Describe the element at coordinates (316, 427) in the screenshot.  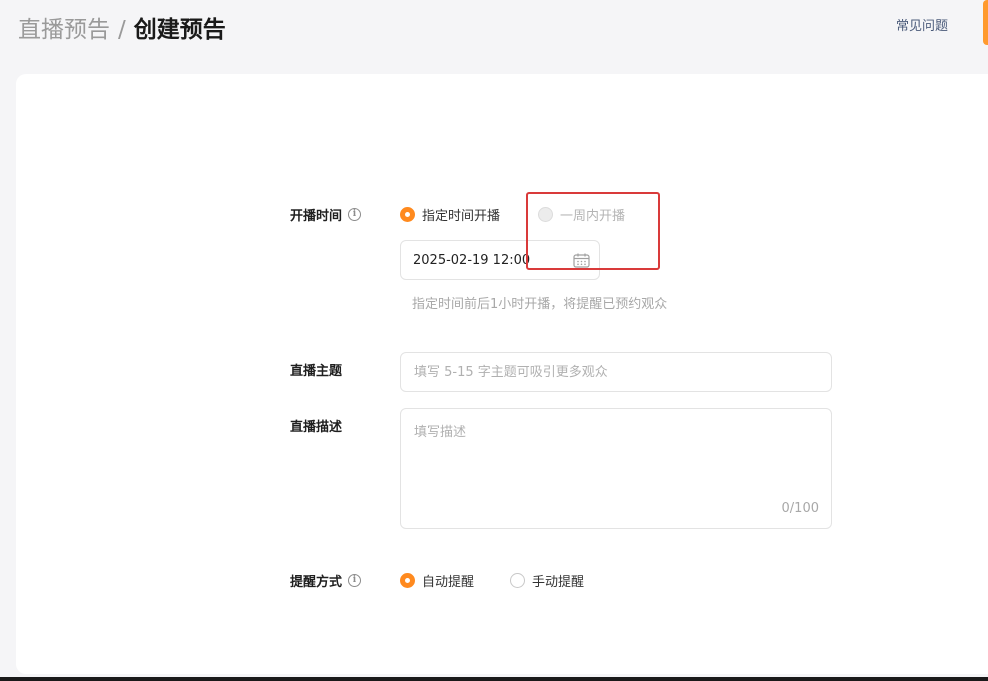
I see `description-label: 直播描述` at that location.